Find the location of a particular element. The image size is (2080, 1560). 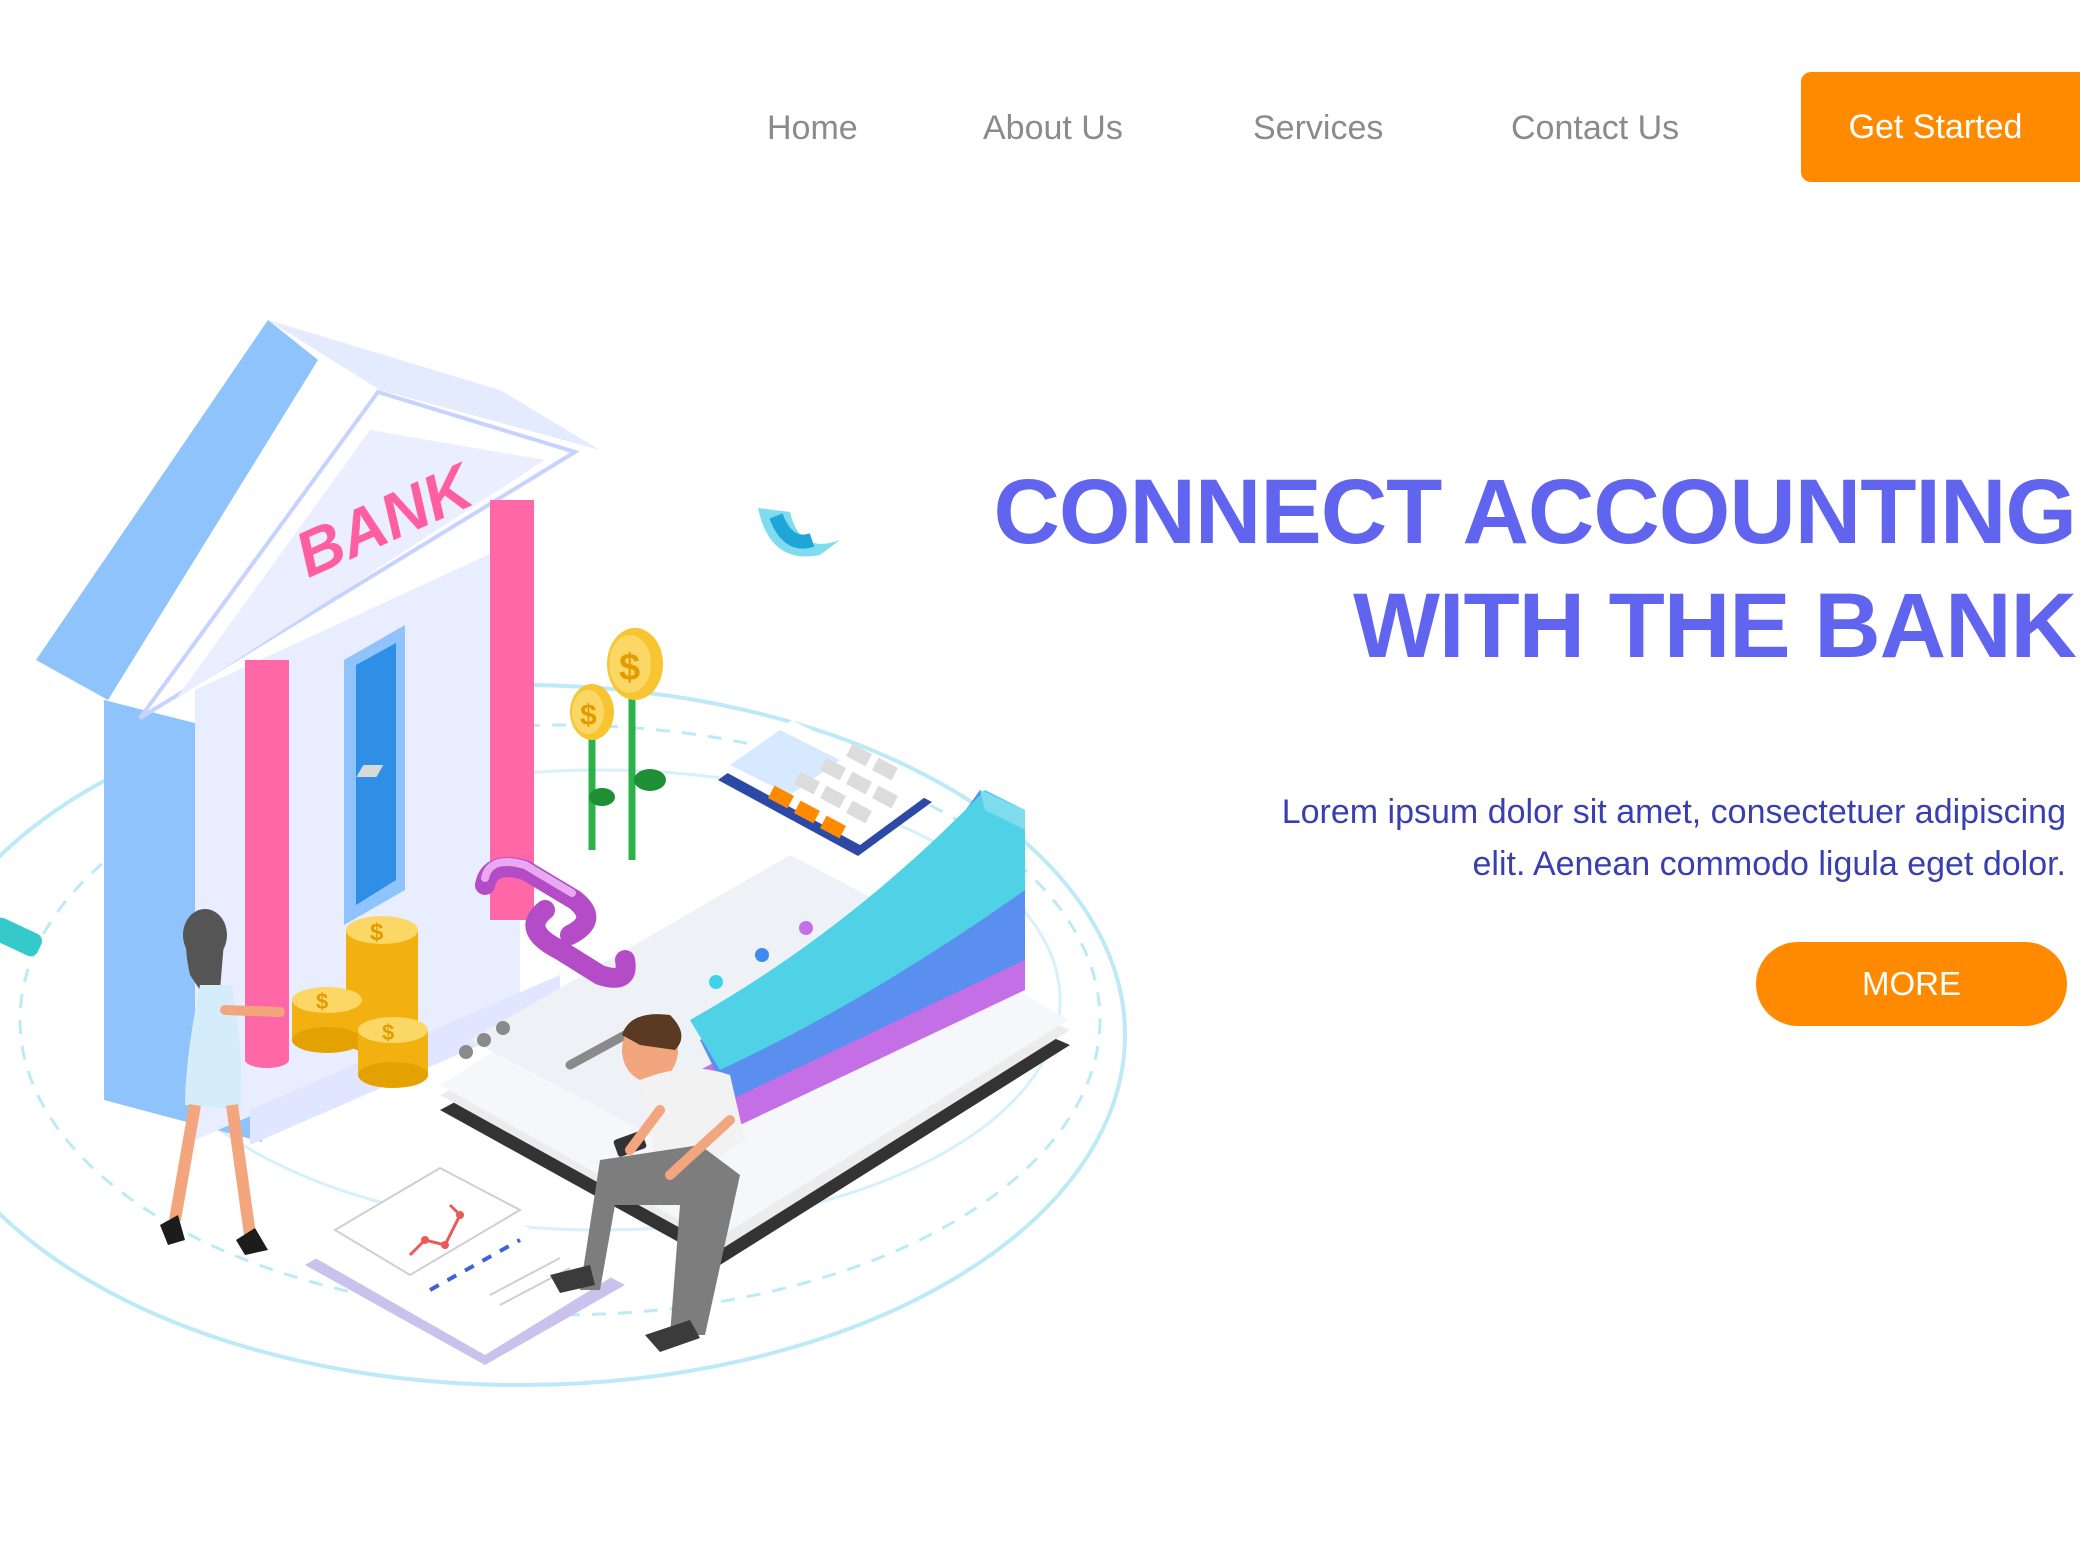

more-button-label: MORE is located at coordinates (1911, 983).